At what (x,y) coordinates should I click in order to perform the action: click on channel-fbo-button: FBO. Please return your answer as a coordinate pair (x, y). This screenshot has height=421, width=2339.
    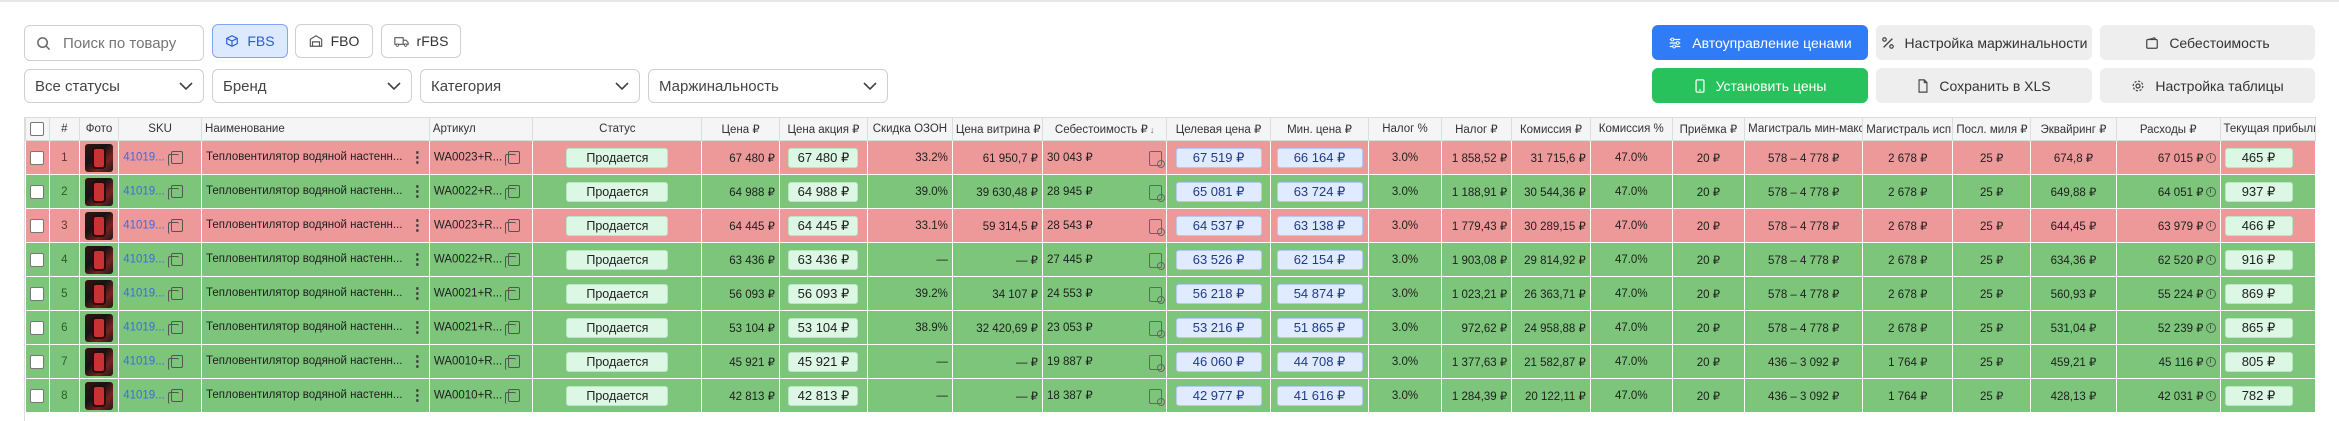
    Looking at the image, I should click on (334, 41).